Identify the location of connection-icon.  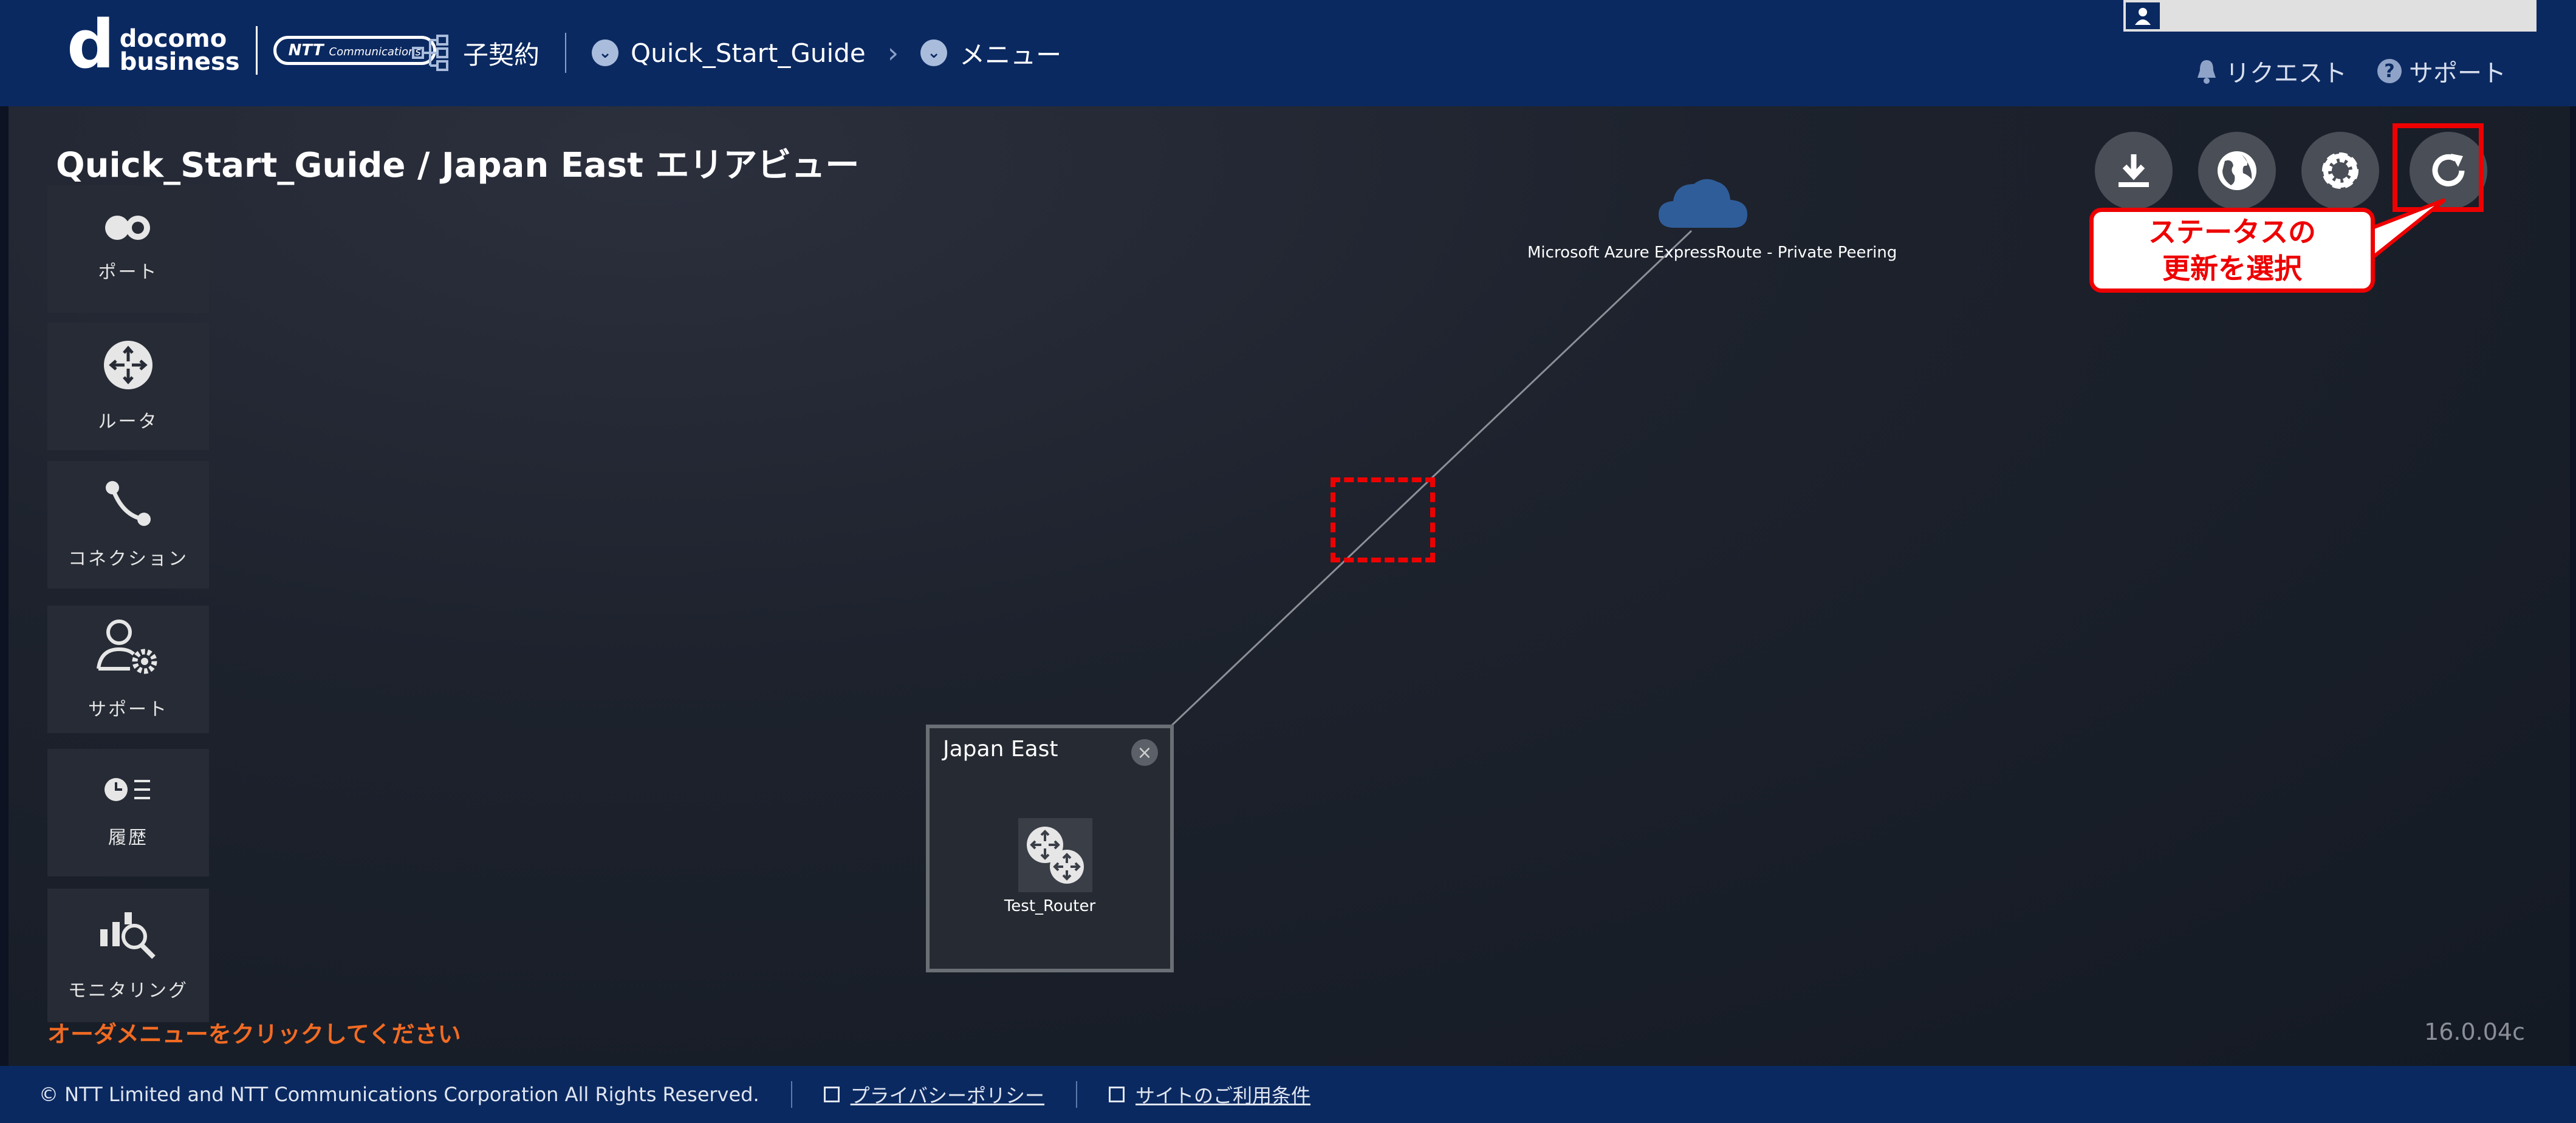
(128, 503).